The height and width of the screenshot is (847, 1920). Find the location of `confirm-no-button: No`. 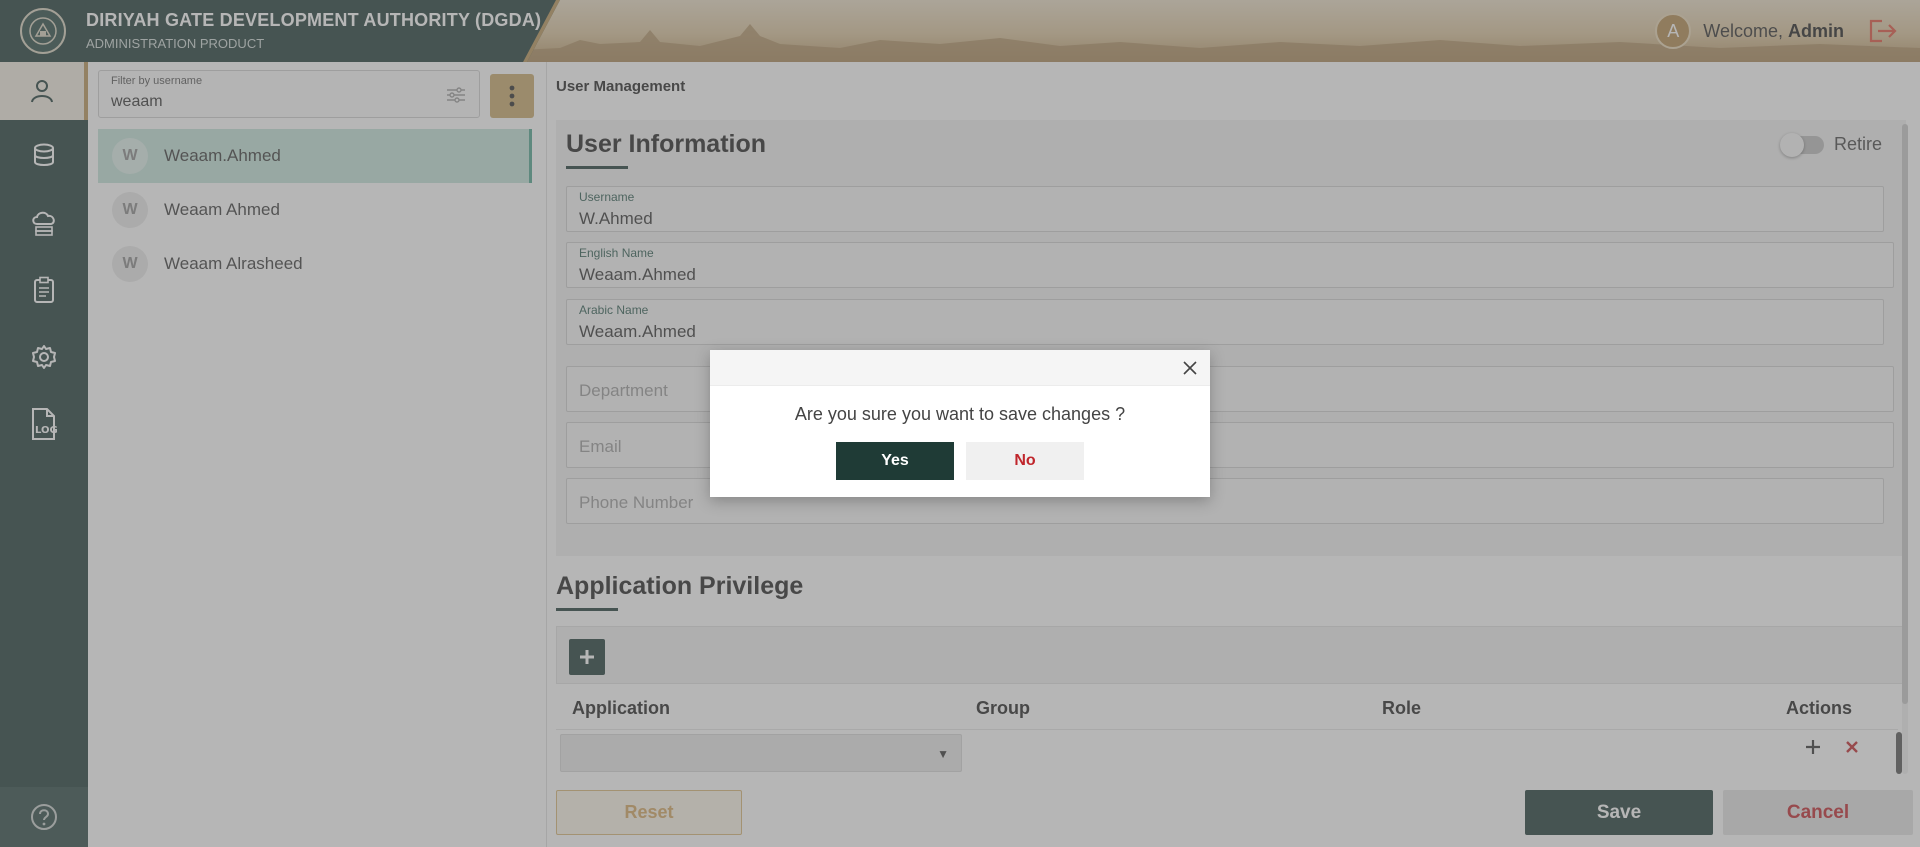

confirm-no-button: No is located at coordinates (1025, 461).